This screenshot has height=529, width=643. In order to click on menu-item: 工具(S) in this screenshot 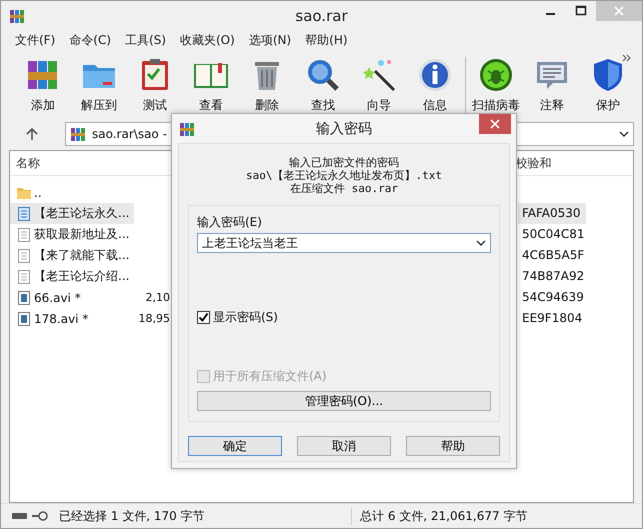, I will do `click(145, 40)`.